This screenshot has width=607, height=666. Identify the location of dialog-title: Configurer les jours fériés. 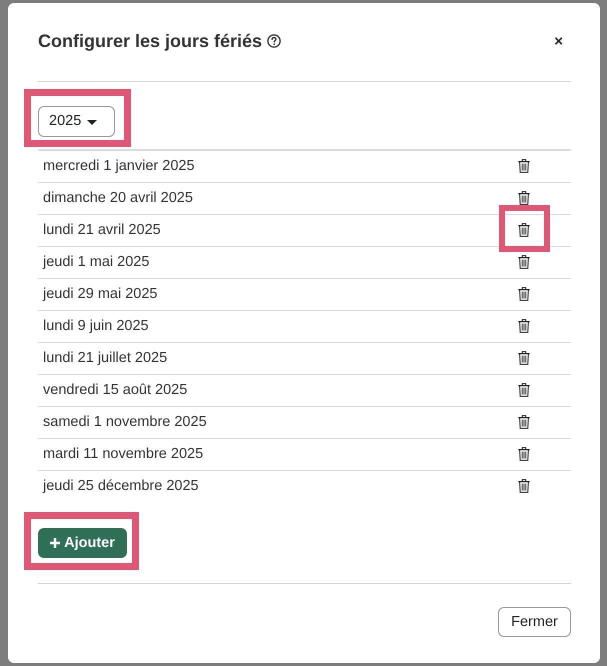
(150, 41).